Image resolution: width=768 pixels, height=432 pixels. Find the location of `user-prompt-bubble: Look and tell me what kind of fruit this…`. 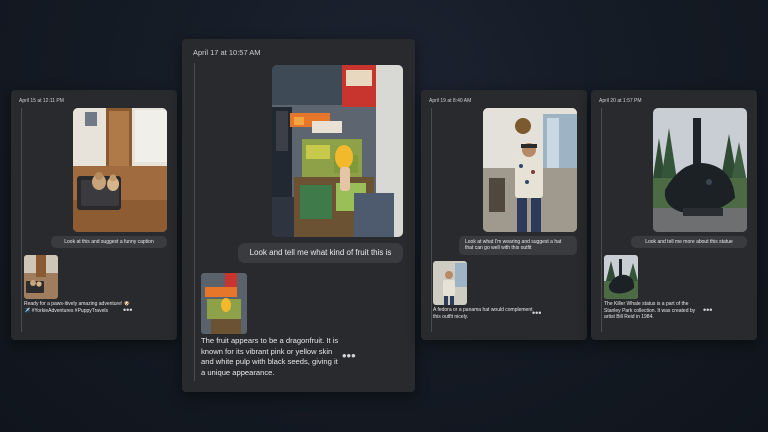

user-prompt-bubble: Look and tell me what kind of fruit this… is located at coordinates (320, 253).